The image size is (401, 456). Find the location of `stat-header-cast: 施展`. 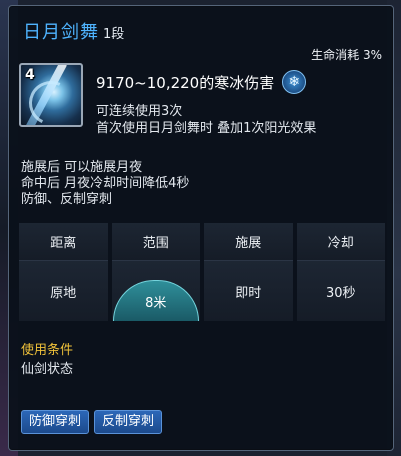

stat-header-cast: 施展 is located at coordinates (248, 242).